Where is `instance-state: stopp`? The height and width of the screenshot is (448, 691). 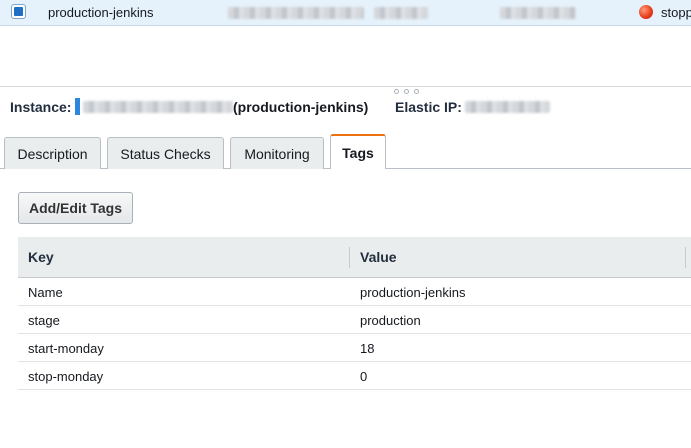 instance-state: stopp is located at coordinates (676, 12).